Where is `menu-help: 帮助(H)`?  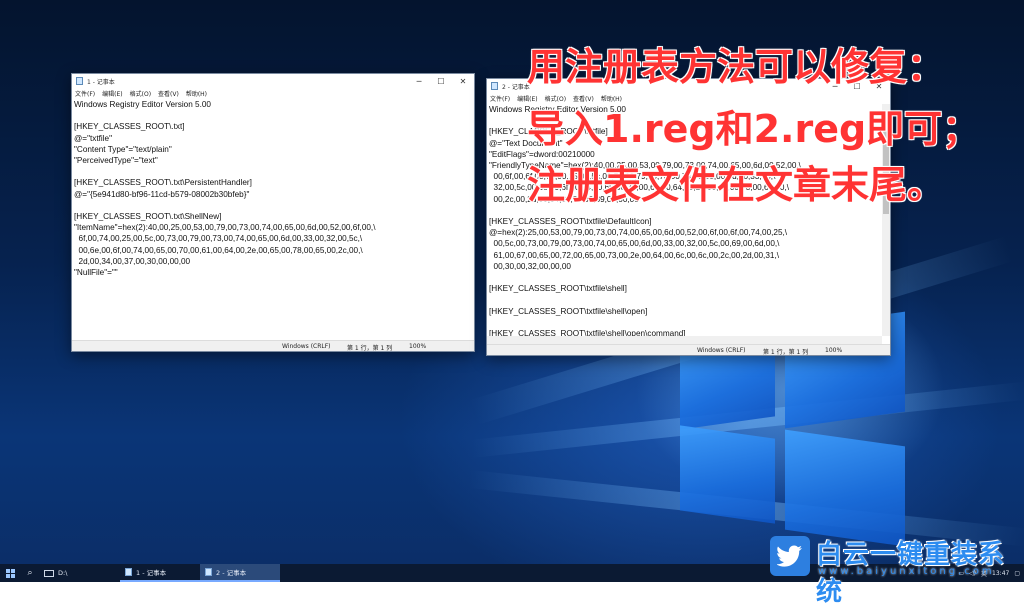
menu-help: 帮助(H) is located at coordinates (196, 93).